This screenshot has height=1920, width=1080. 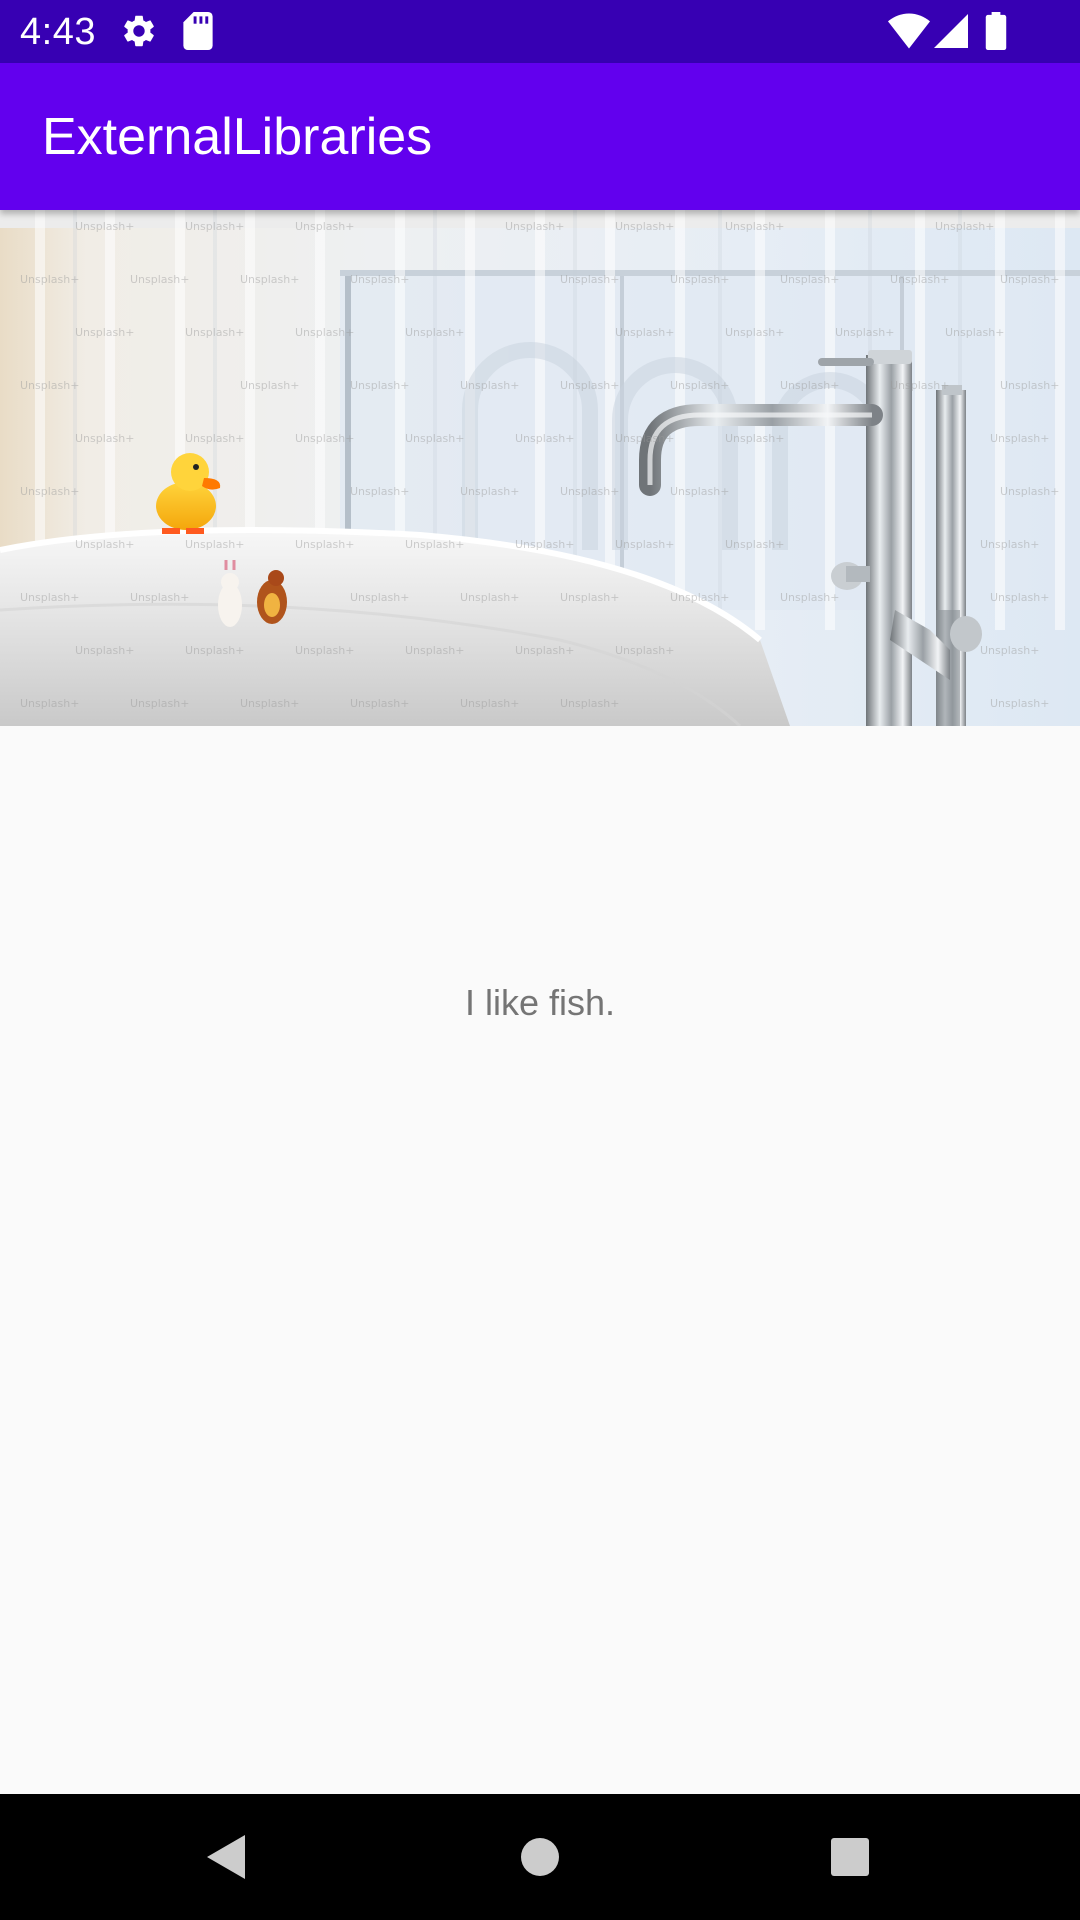 I want to click on app-title: ExternalLibraries, so click(x=237, y=137).